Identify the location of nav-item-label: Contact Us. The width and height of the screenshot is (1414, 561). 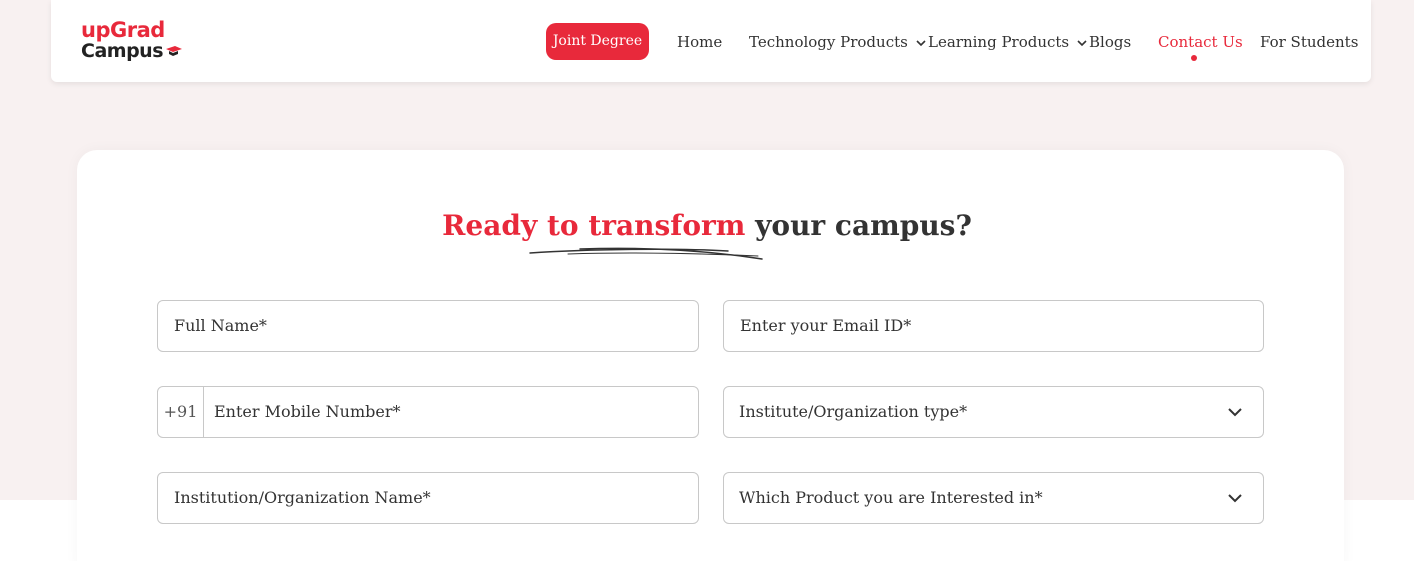
(1200, 42).